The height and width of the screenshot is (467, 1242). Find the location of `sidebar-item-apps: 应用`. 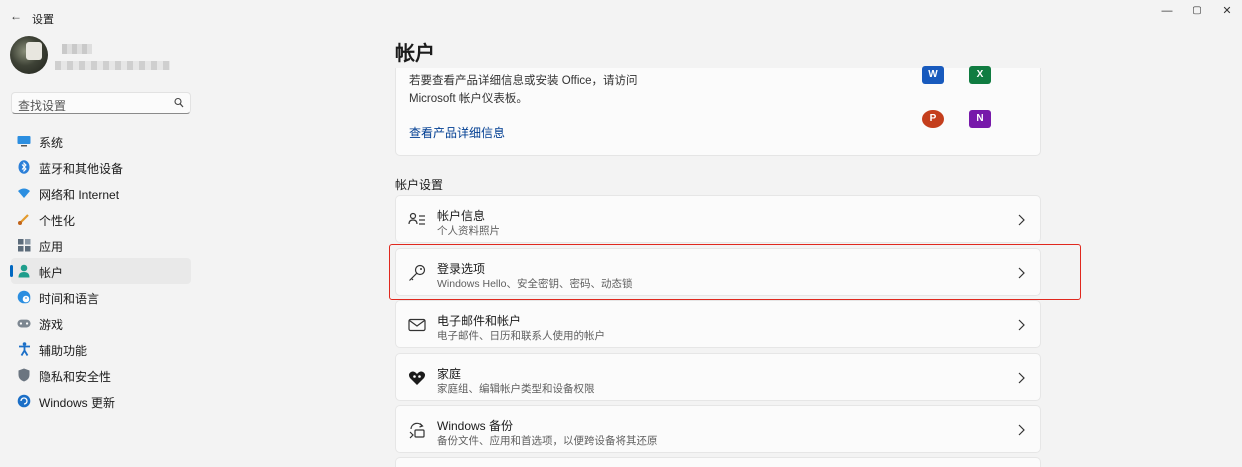

sidebar-item-apps: 应用 is located at coordinates (101, 245).